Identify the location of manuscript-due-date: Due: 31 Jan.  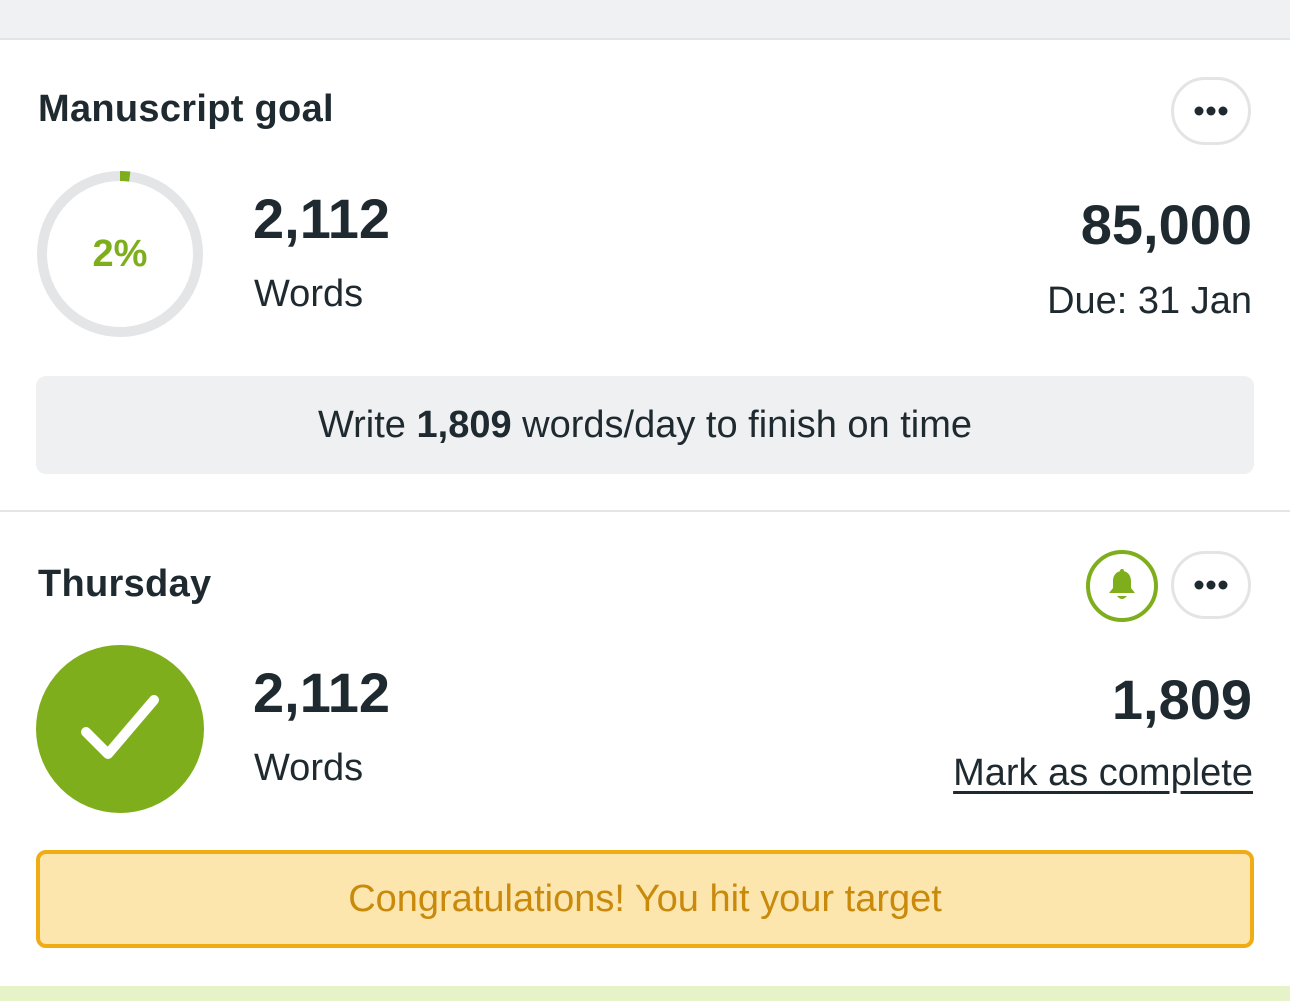
(1149, 301).